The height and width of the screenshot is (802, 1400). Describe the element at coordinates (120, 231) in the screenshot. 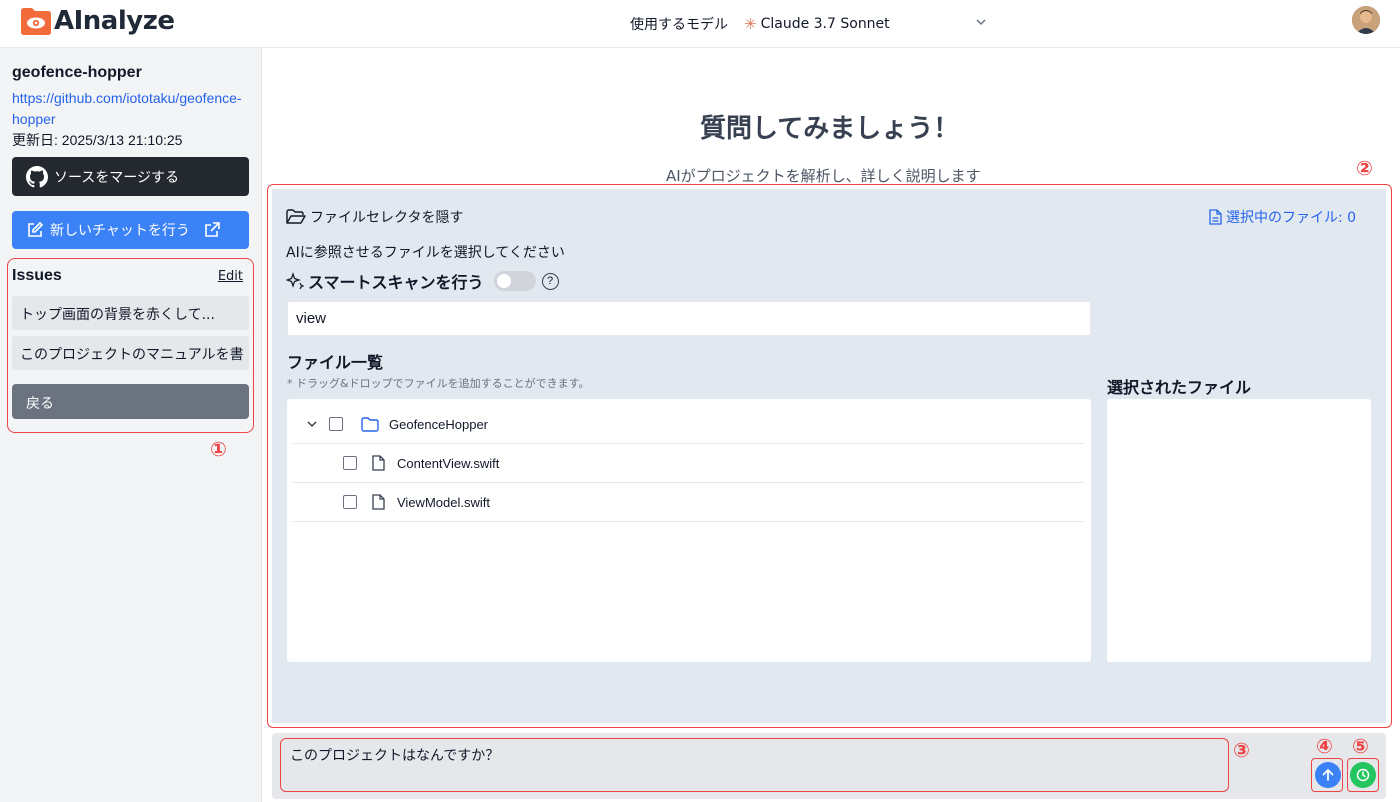

I see `new-chat-label: 新しいチャットを行う` at that location.